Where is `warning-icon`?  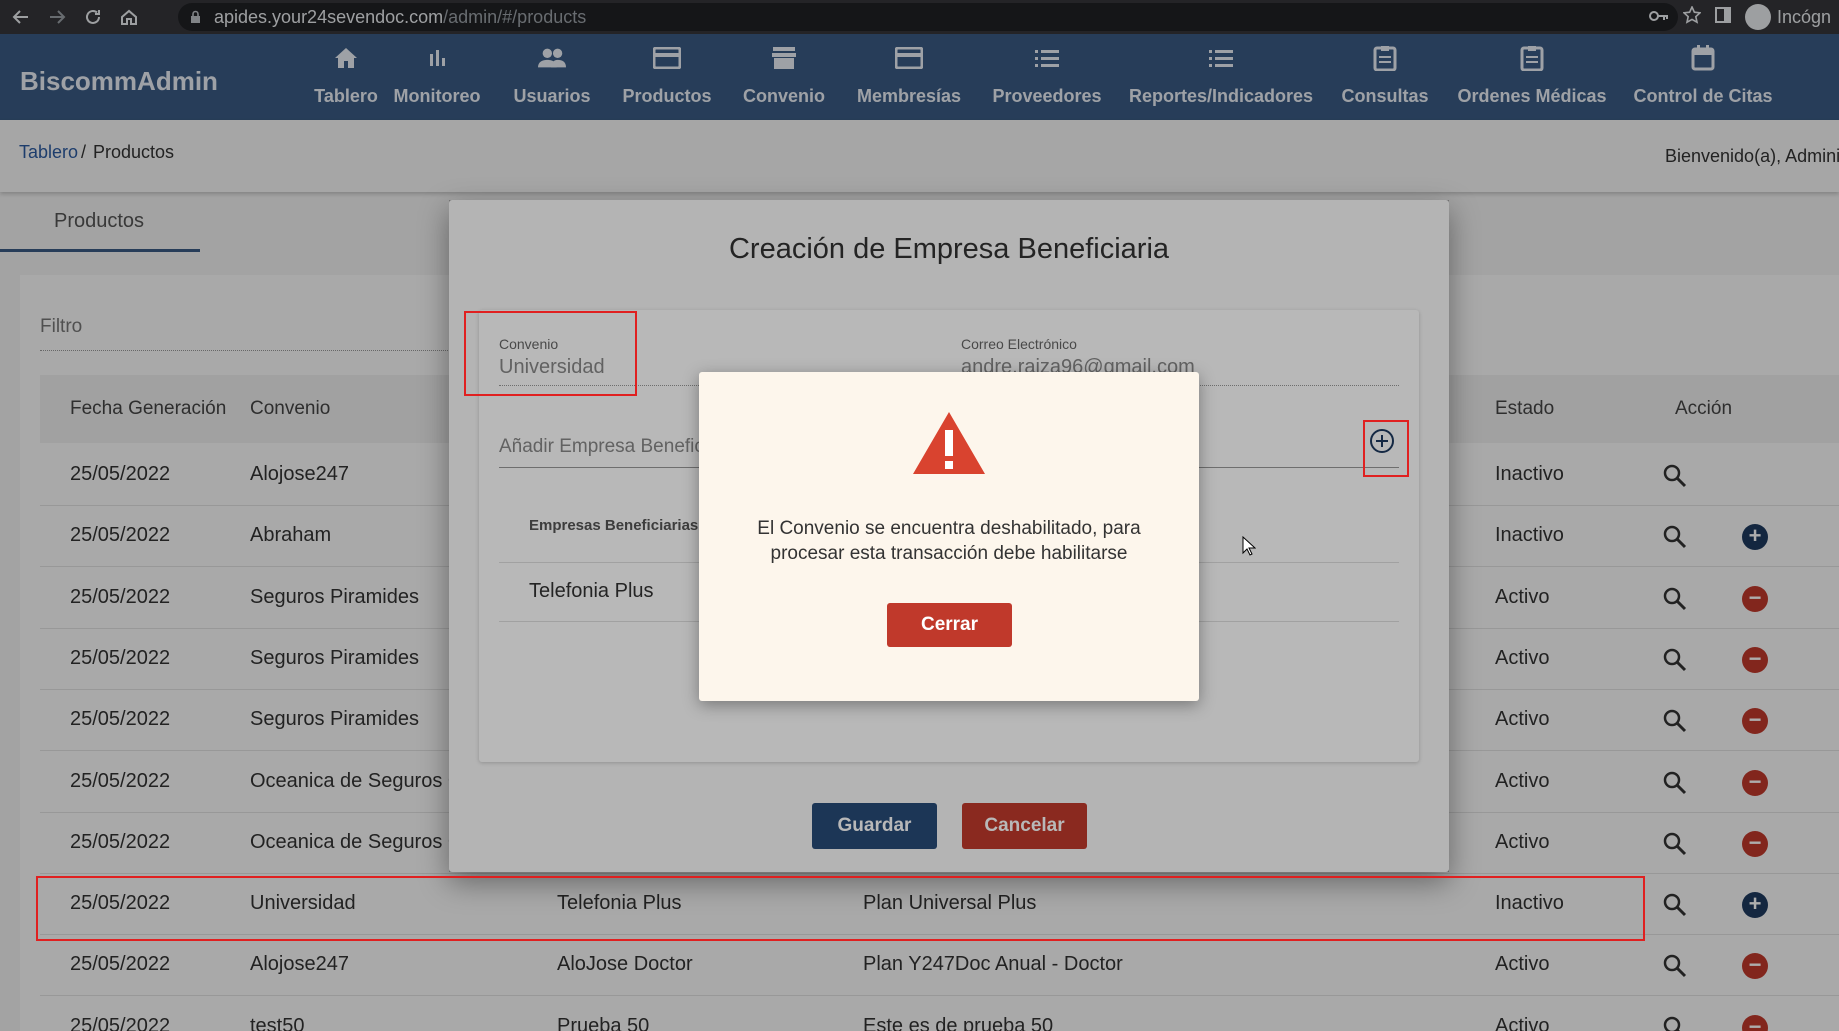 warning-icon is located at coordinates (949, 443).